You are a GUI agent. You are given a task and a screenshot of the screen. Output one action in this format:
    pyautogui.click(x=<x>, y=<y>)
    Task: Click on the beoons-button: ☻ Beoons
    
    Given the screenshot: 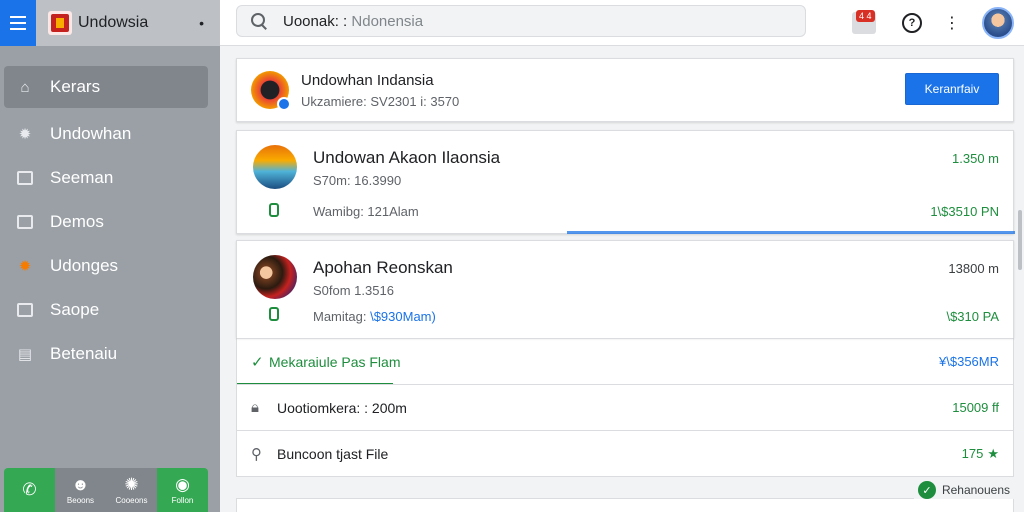 What is the action you would take?
    pyautogui.click(x=80, y=490)
    